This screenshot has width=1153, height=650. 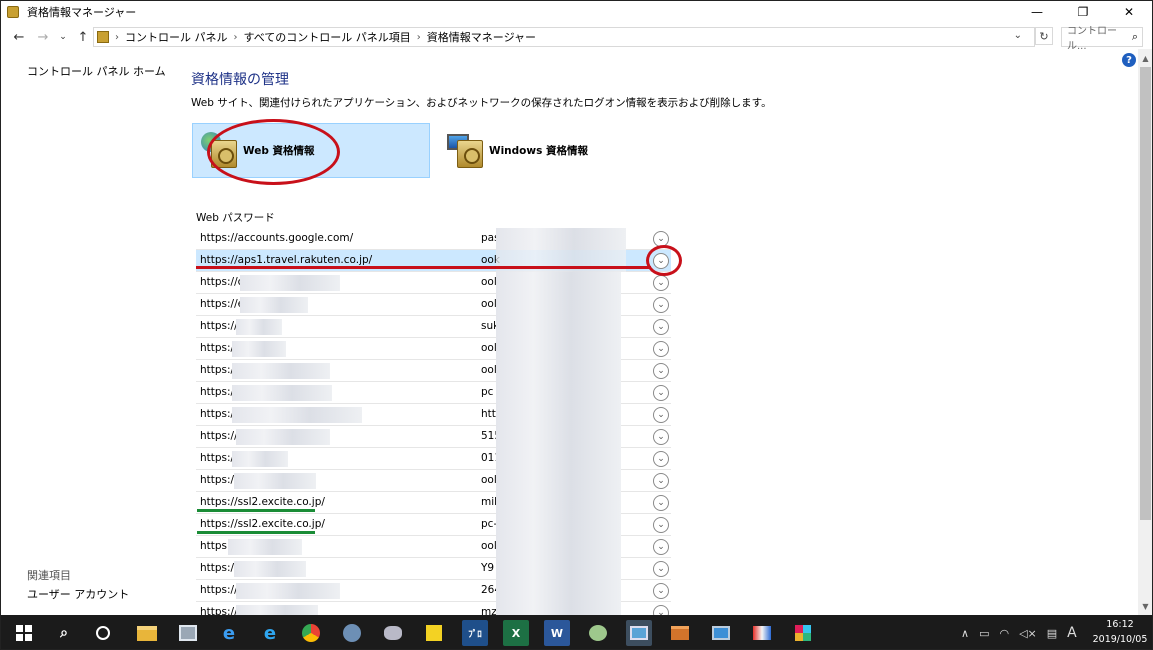 What do you see at coordinates (489, 546) in the screenshot?
I see `password-username: ool` at bounding box center [489, 546].